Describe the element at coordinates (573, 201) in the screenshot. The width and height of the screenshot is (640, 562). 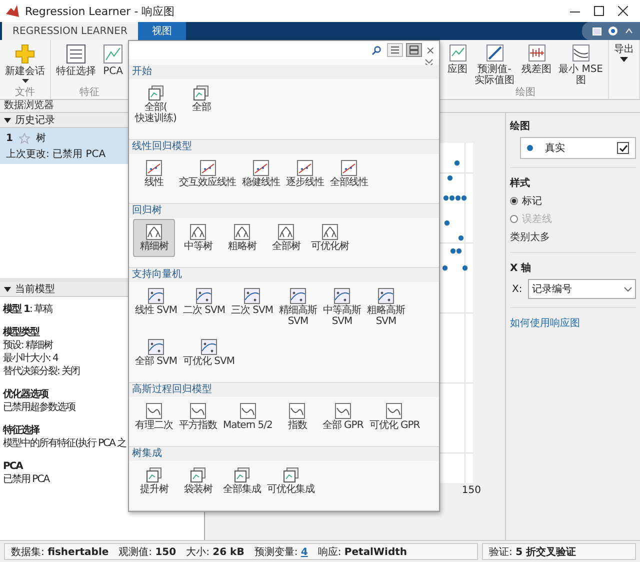
I see `radio-option: 标记` at that location.